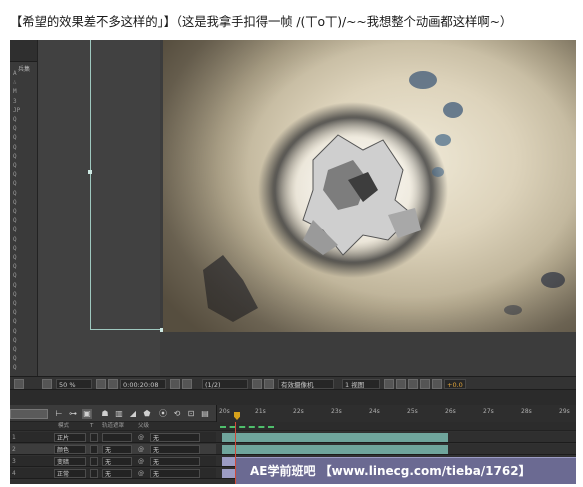 This screenshot has height=487, width=583. What do you see at coordinates (425, 384) in the screenshot?
I see `flowchart-icon` at bounding box center [425, 384].